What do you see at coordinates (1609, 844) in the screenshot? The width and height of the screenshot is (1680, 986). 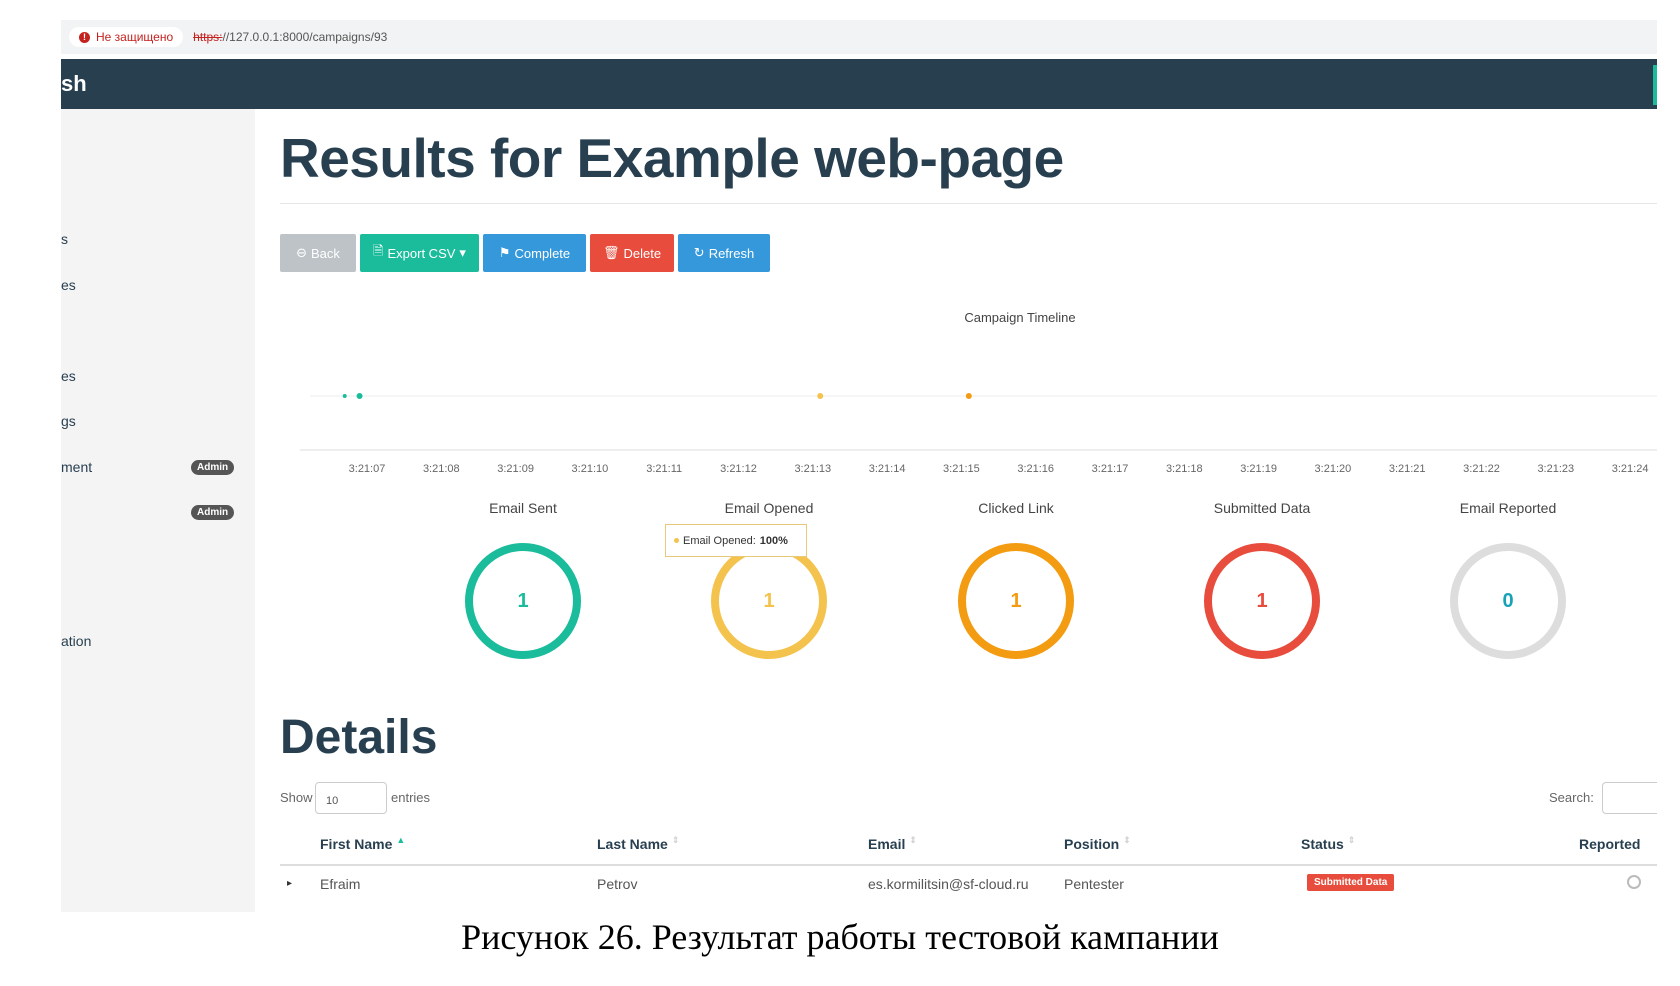 I see `column-header-reported: Reported` at bounding box center [1609, 844].